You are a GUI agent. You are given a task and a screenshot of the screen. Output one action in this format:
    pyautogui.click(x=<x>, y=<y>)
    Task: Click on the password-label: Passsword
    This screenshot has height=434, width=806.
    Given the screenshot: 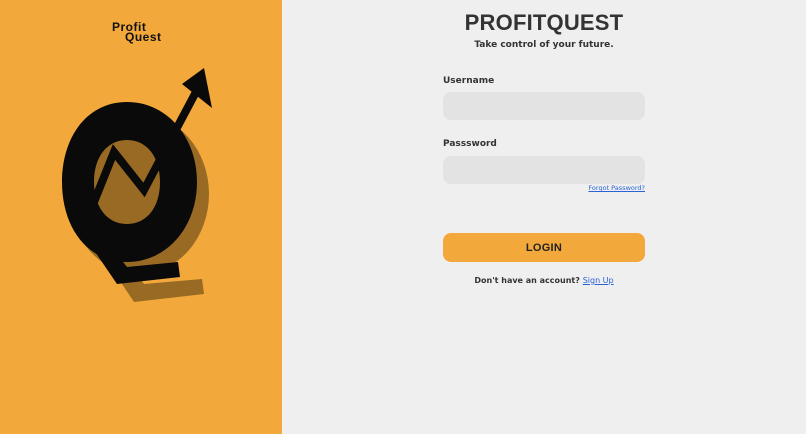 What is the action you would take?
    pyautogui.click(x=470, y=144)
    